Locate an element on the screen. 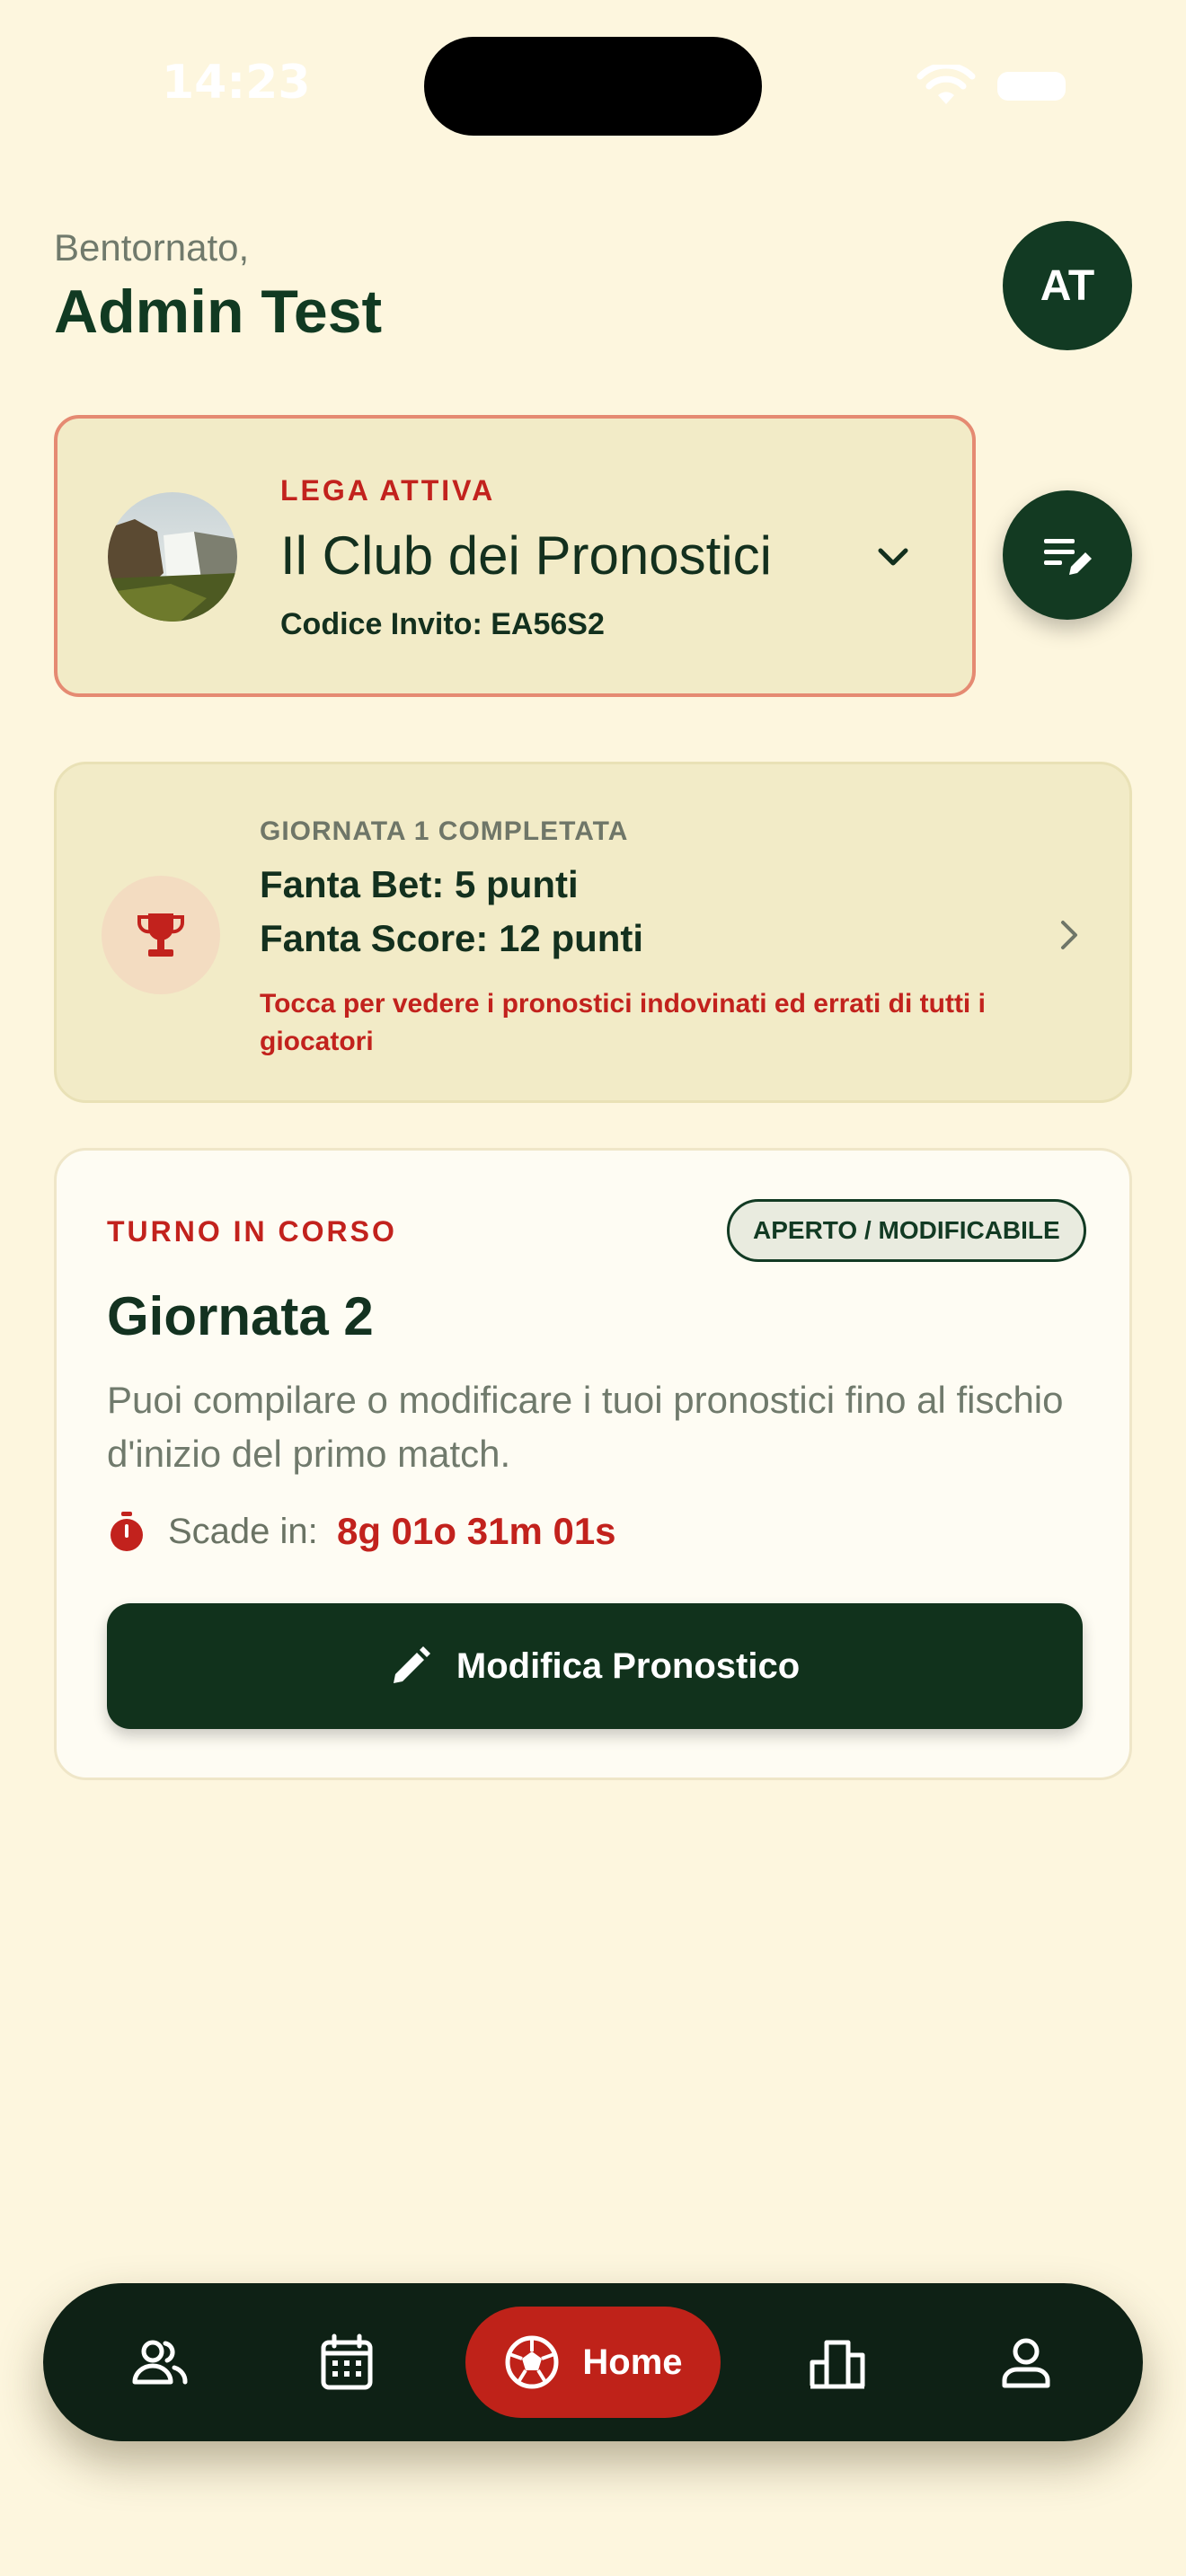  greeting-text: Bentornato, is located at coordinates (152, 247).